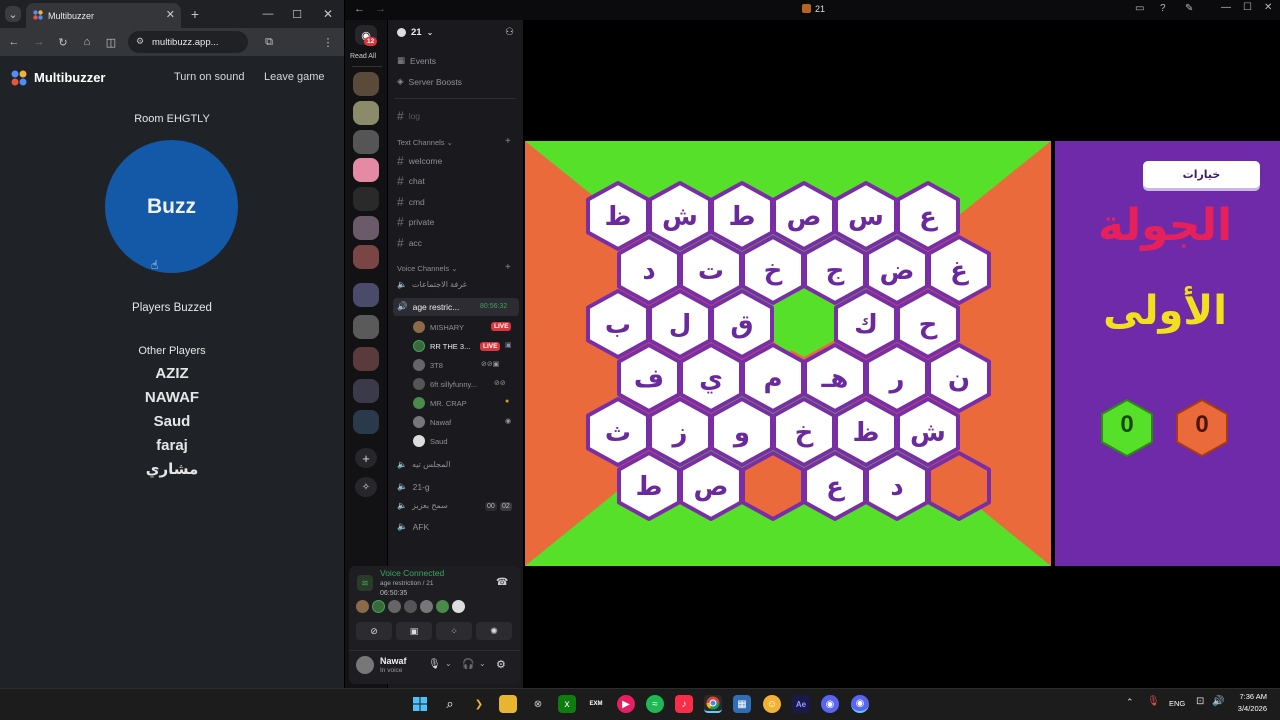  Describe the element at coordinates (508, 267) in the screenshot. I see `add-voice-channel-icon: +` at that location.